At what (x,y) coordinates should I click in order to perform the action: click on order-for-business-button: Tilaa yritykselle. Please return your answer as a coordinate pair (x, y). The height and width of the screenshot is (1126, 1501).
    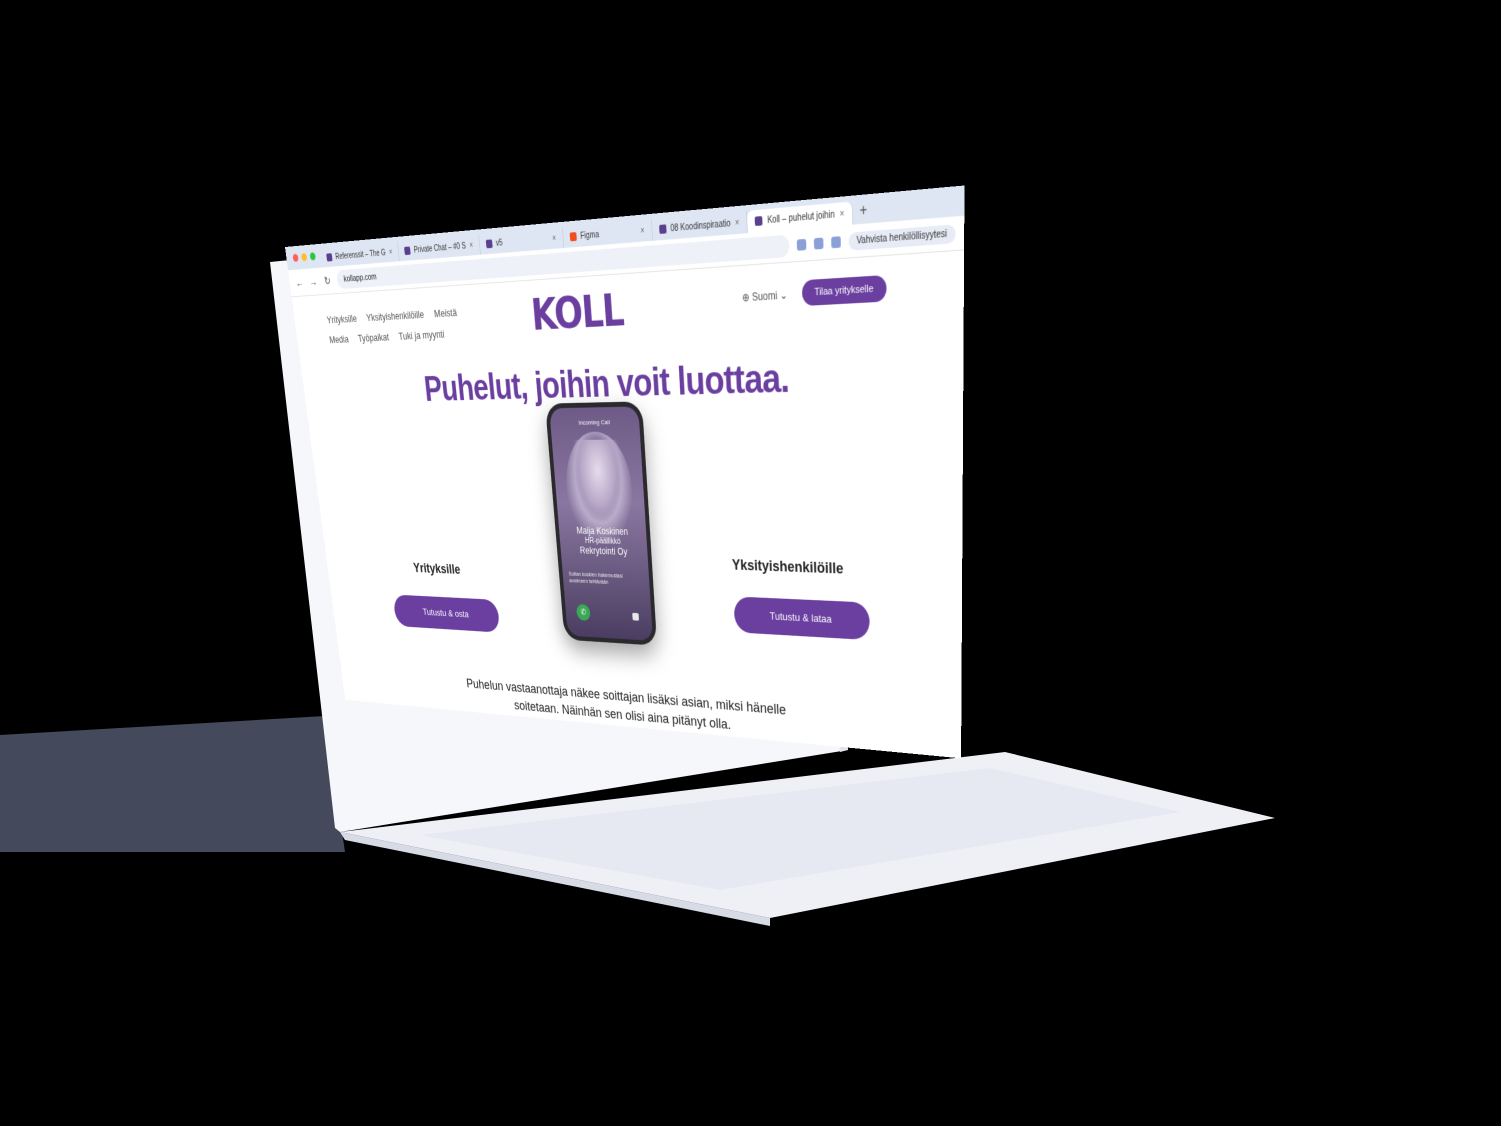
    Looking at the image, I should click on (844, 290).